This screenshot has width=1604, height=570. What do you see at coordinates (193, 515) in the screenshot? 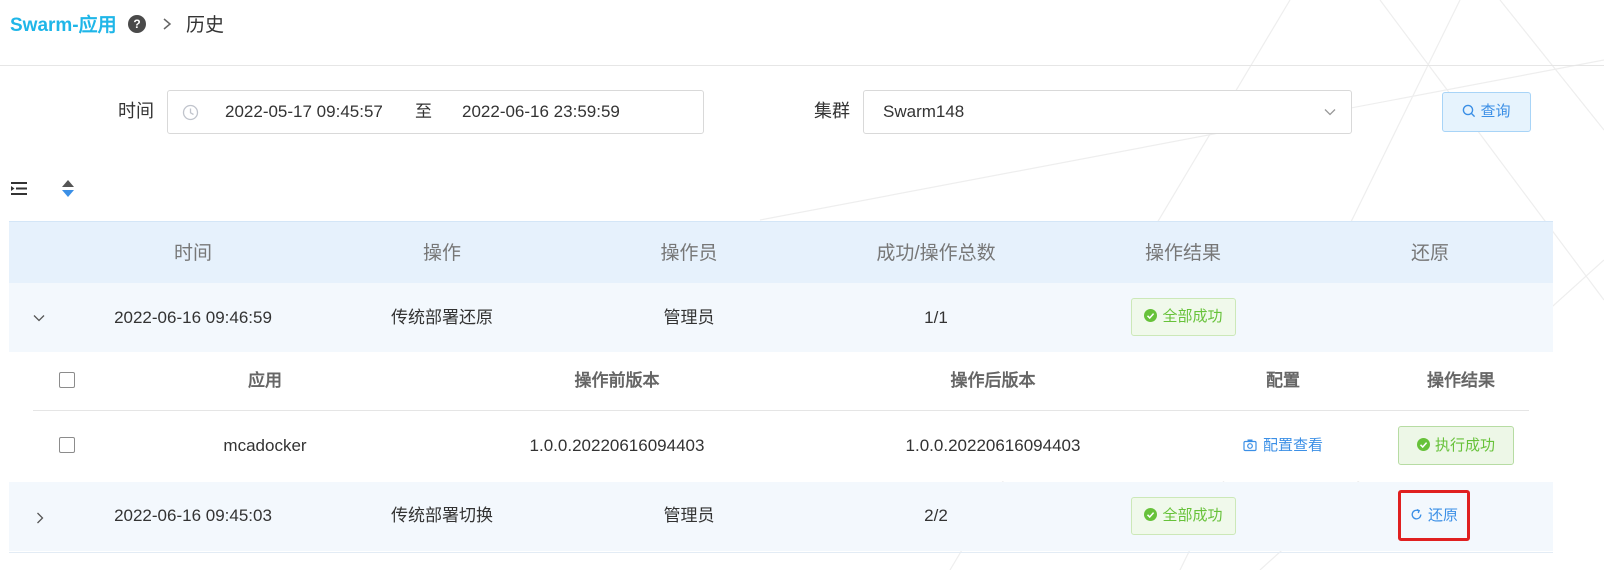
I see `row-time: 2022-06-16 09:45:03` at bounding box center [193, 515].